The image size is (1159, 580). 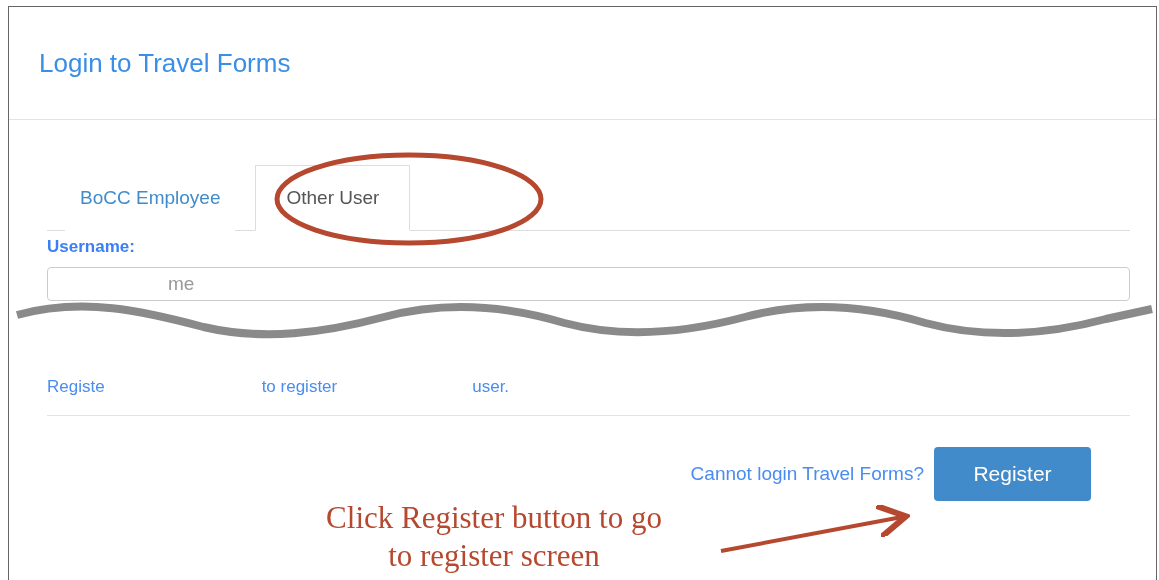 I want to click on help-link: Cannot login Travel Forms?, so click(x=807, y=474).